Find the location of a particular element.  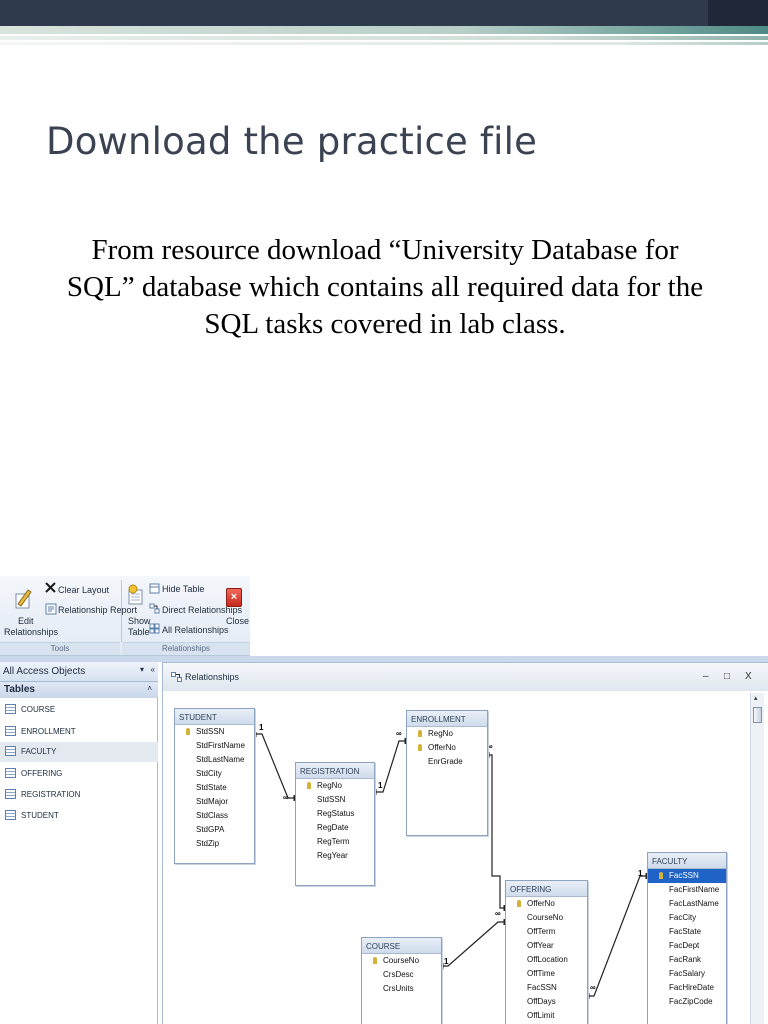

field-registration-term: RegTerm is located at coordinates (335, 842).